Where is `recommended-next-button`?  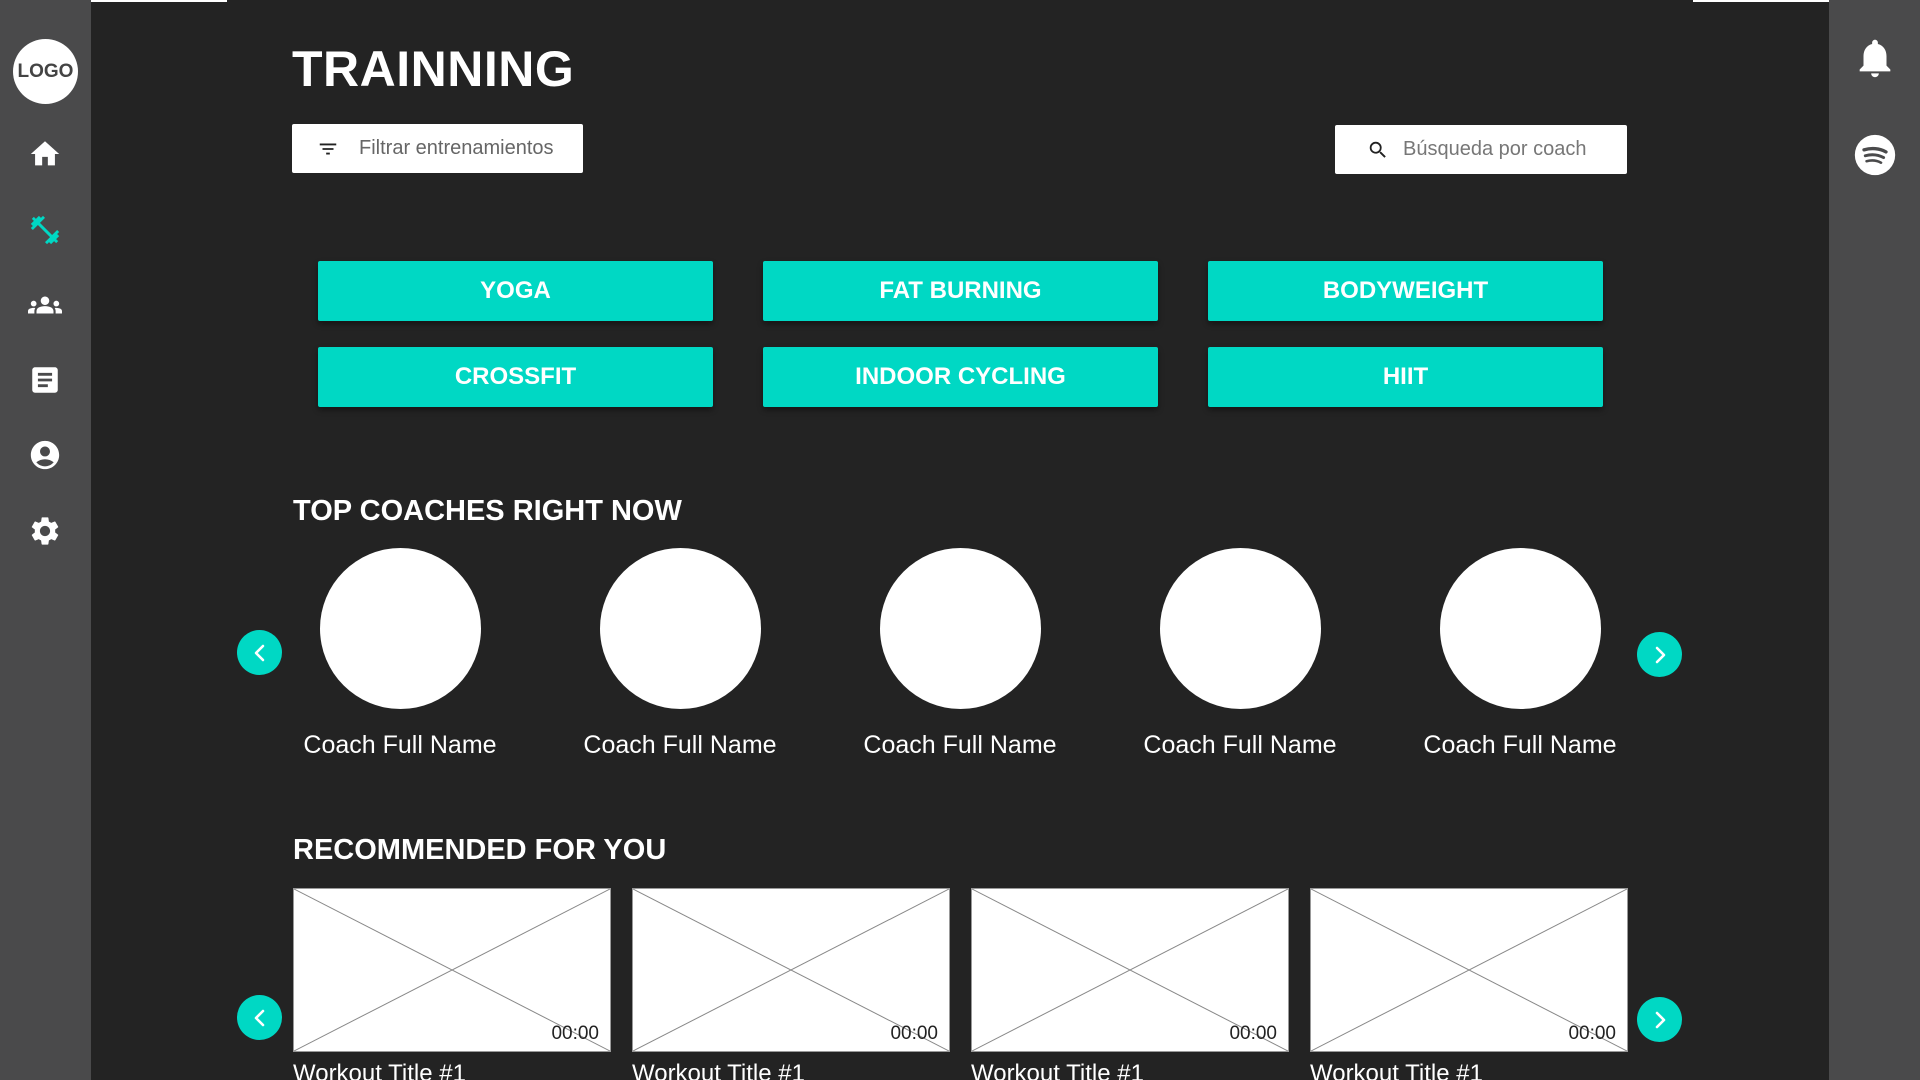
recommended-next-button is located at coordinates (1659, 1019).